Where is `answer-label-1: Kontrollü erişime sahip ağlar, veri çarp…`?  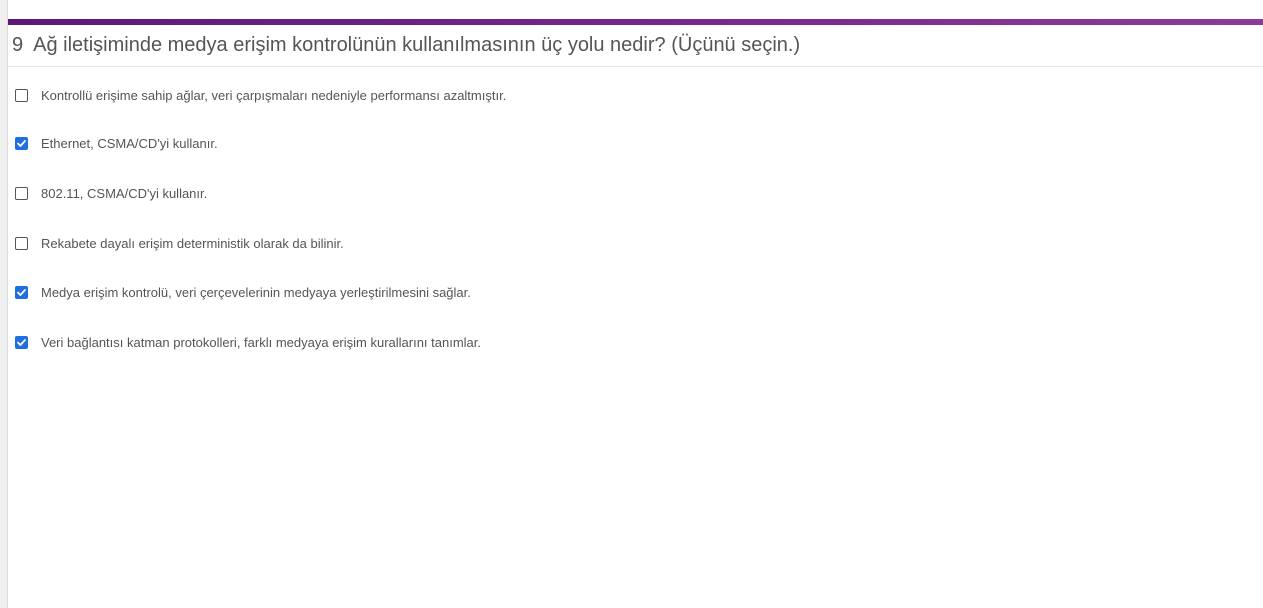 answer-label-1: Kontrollü erişime sahip ağlar, veri çarp… is located at coordinates (273, 95).